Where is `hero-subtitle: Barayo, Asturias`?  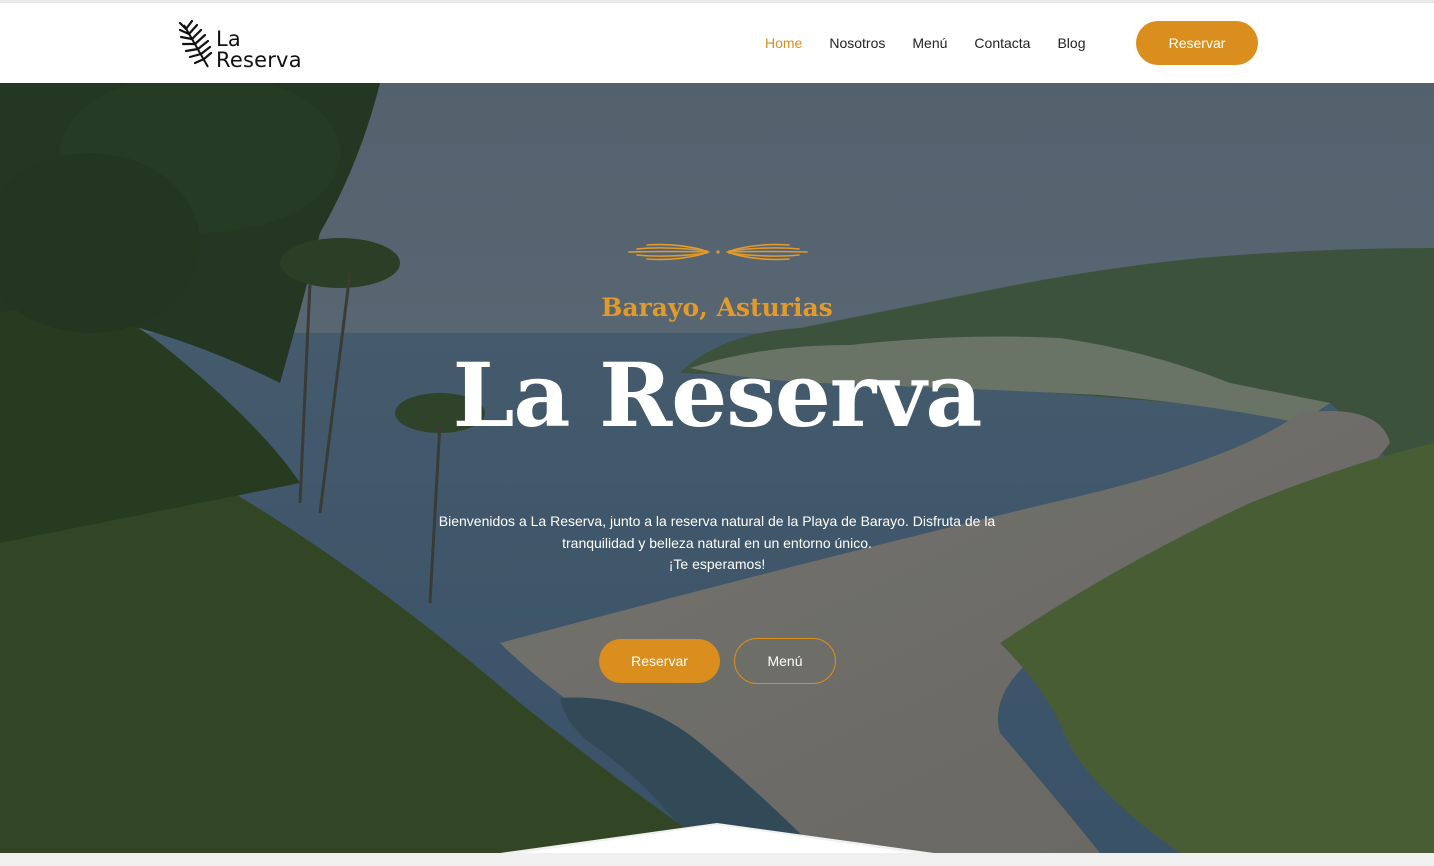 hero-subtitle: Barayo, Asturias is located at coordinates (717, 307).